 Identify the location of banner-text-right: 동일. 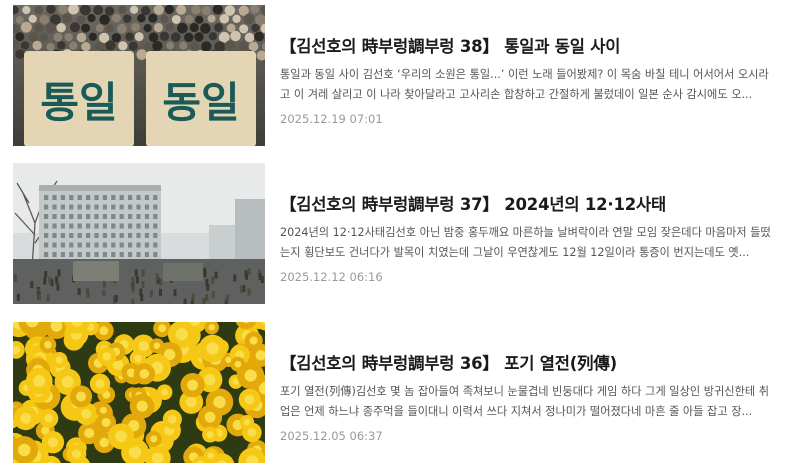
(200, 102).